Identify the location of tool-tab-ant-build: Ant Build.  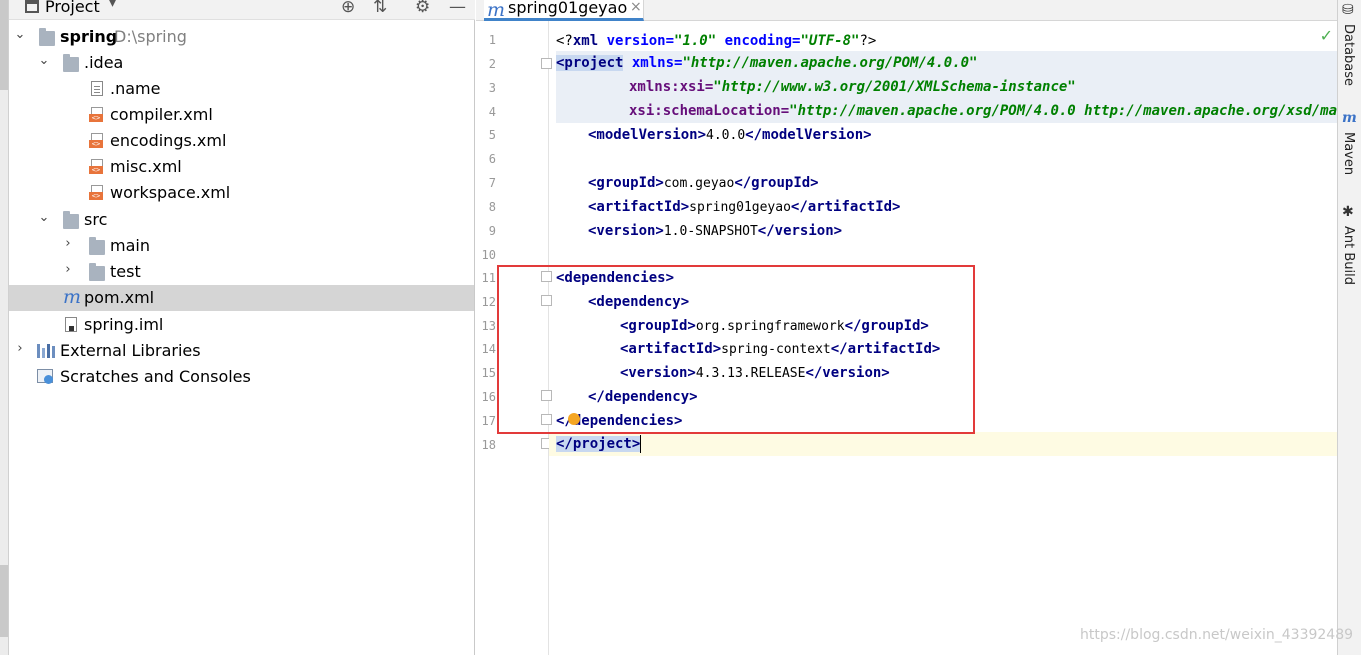
(1348, 255).